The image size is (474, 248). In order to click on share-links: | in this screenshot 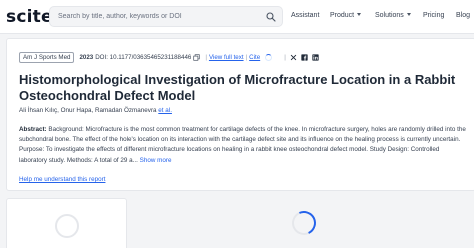, I will do `click(303, 57)`.